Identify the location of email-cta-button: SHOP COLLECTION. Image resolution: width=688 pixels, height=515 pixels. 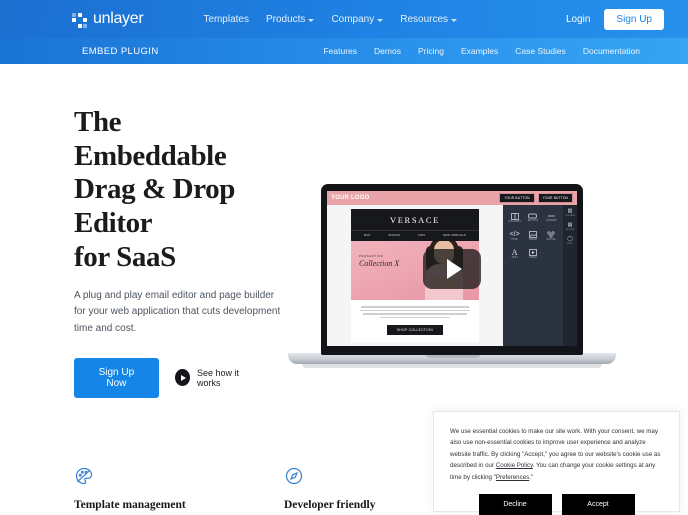
(415, 330).